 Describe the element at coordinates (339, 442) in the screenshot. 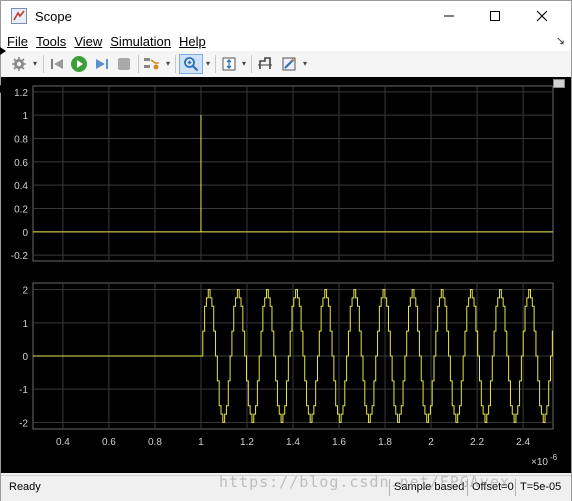

I see `x-tick-label: 1.6` at that location.